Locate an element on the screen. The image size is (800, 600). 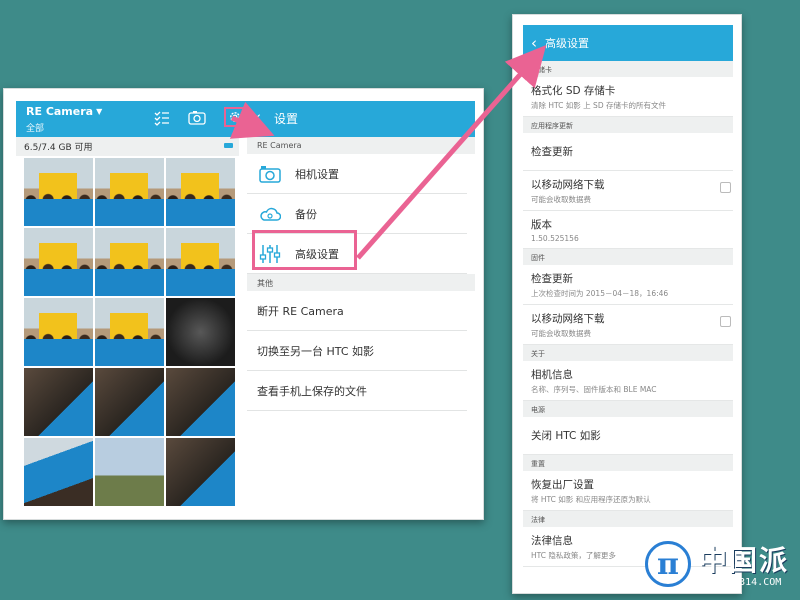
app-name-dropdown: RE Camera ▼ is located at coordinates (64, 111).